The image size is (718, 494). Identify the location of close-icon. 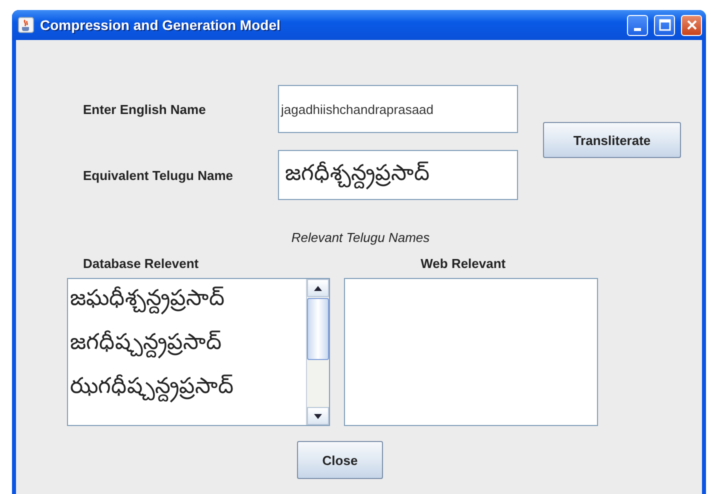
(692, 25).